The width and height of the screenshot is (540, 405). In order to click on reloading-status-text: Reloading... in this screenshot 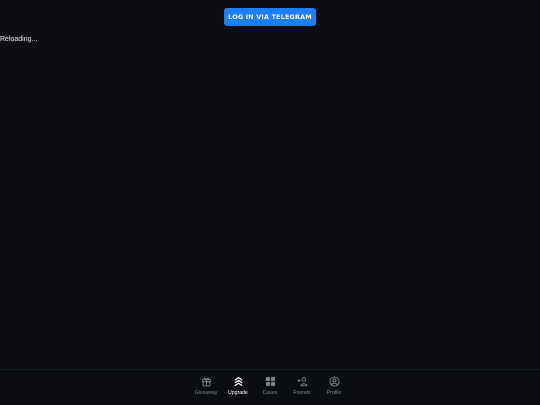, I will do `click(19, 39)`.